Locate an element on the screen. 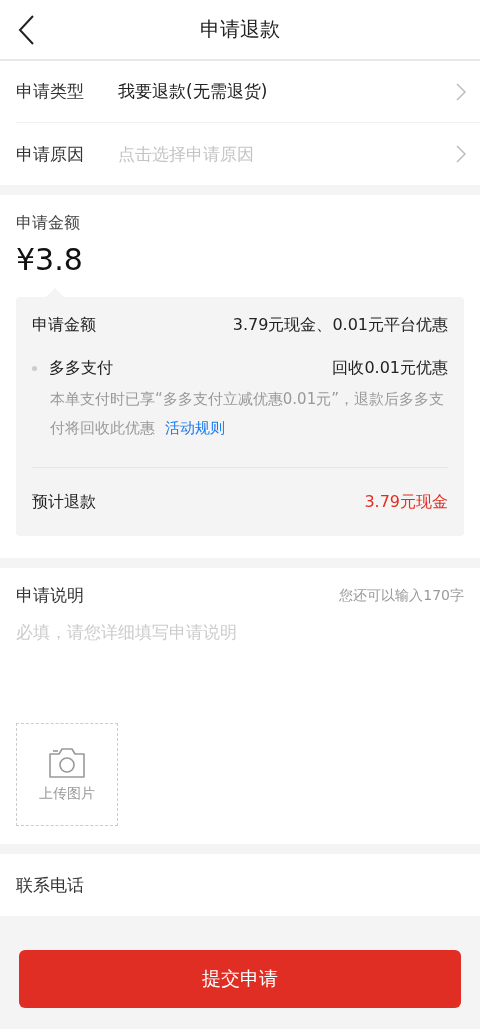 The image size is (480, 1029). character-counter: 您还可以输入170字 is located at coordinates (401, 595).